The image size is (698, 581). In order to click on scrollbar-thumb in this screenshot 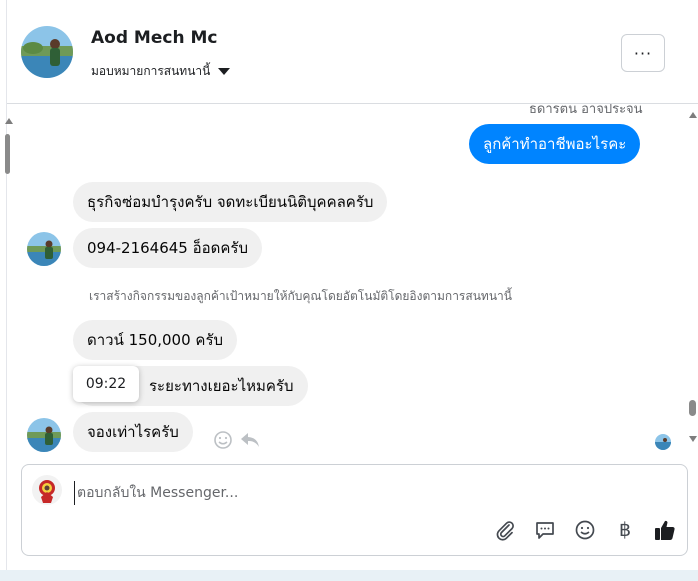, I will do `click(692, 408)`.